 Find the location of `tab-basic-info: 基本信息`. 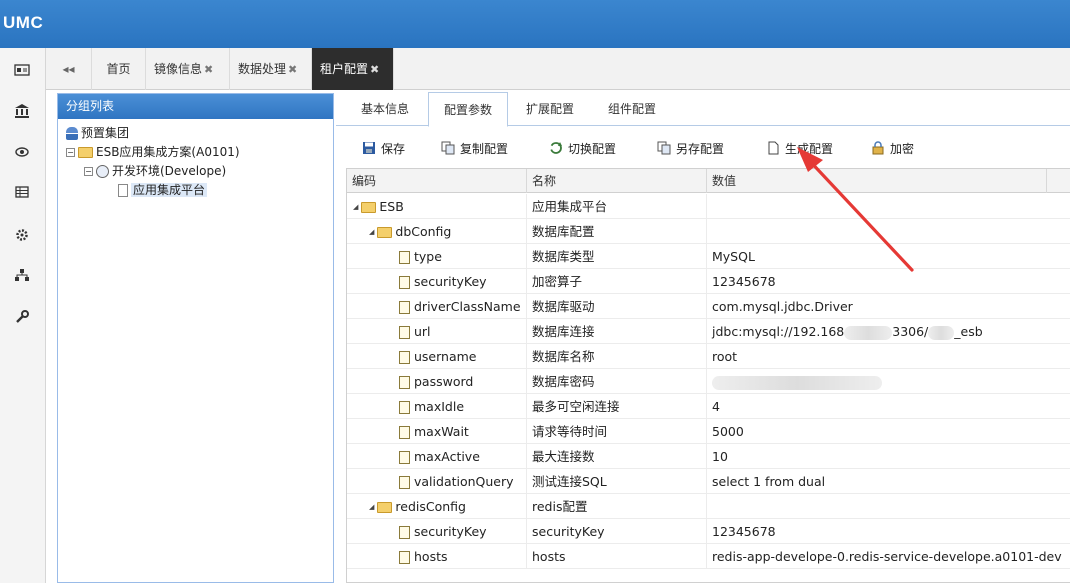

tab-basic-info: 基本信息 is located at coordinates (385, 109).